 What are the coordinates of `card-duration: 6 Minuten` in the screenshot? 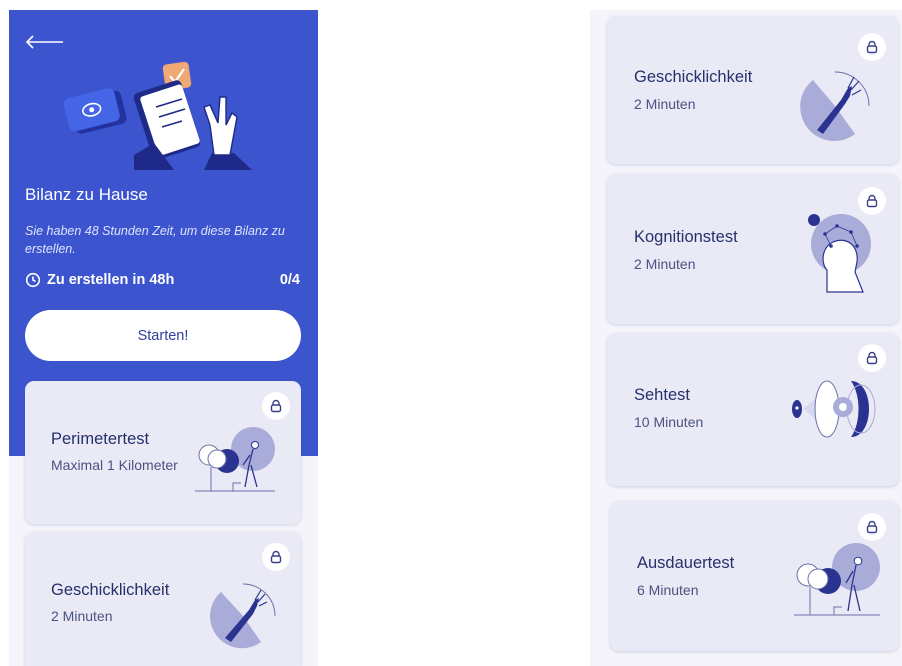 It's located at (668, 590).